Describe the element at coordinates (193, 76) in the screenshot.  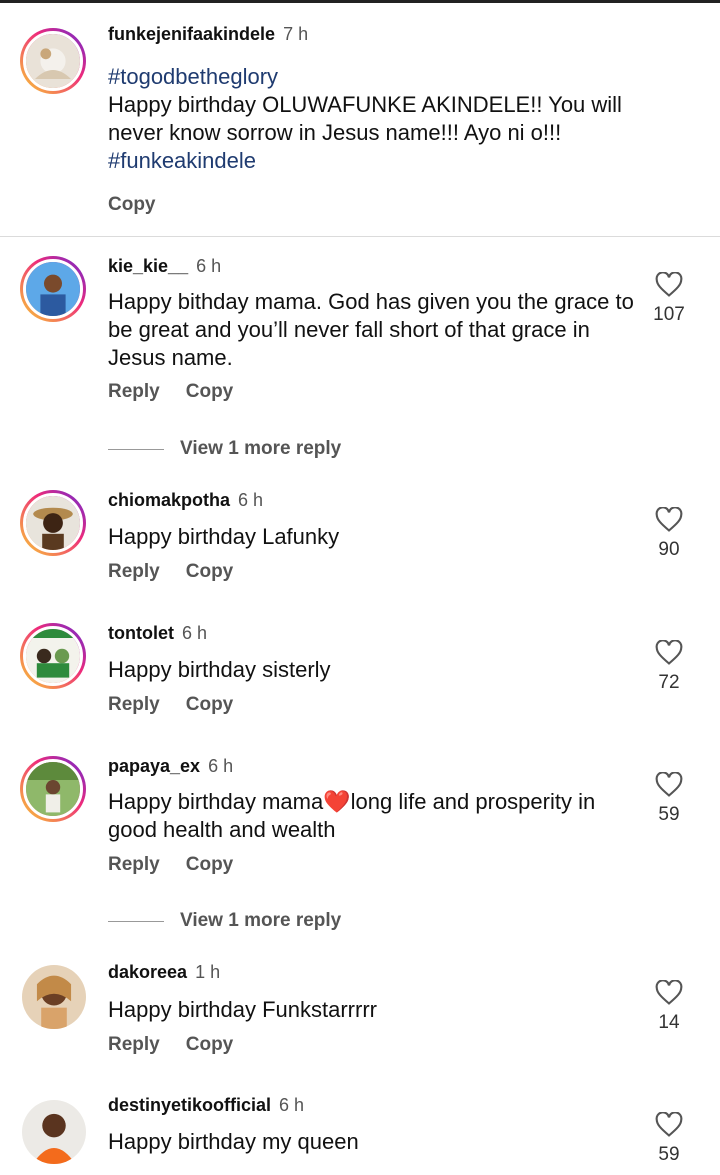
I see `hashtag-link: #togodbetheglory` at that location.